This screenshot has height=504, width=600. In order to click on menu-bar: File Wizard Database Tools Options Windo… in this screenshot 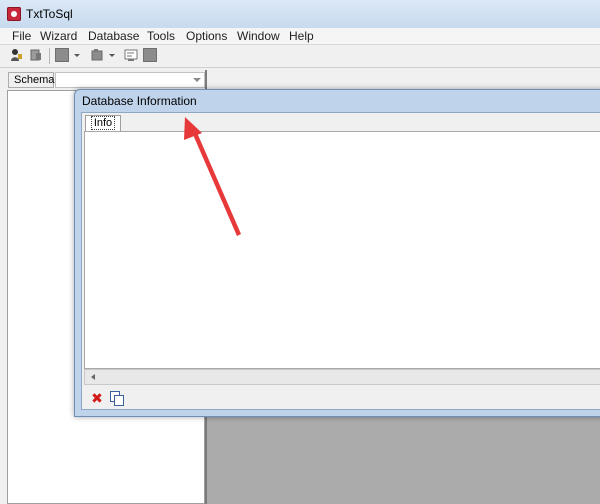, I will do `click(300, 36)`.